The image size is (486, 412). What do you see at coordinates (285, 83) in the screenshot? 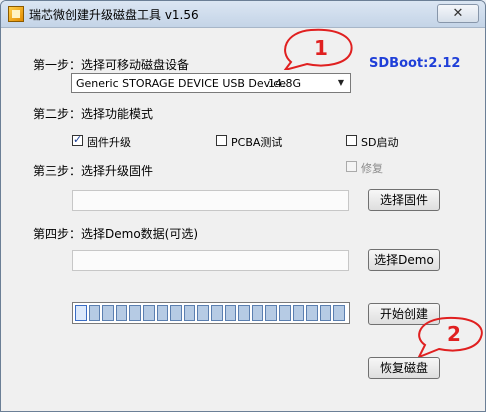
I see `device-size: 14.8G` at bounding box center [285, 83].